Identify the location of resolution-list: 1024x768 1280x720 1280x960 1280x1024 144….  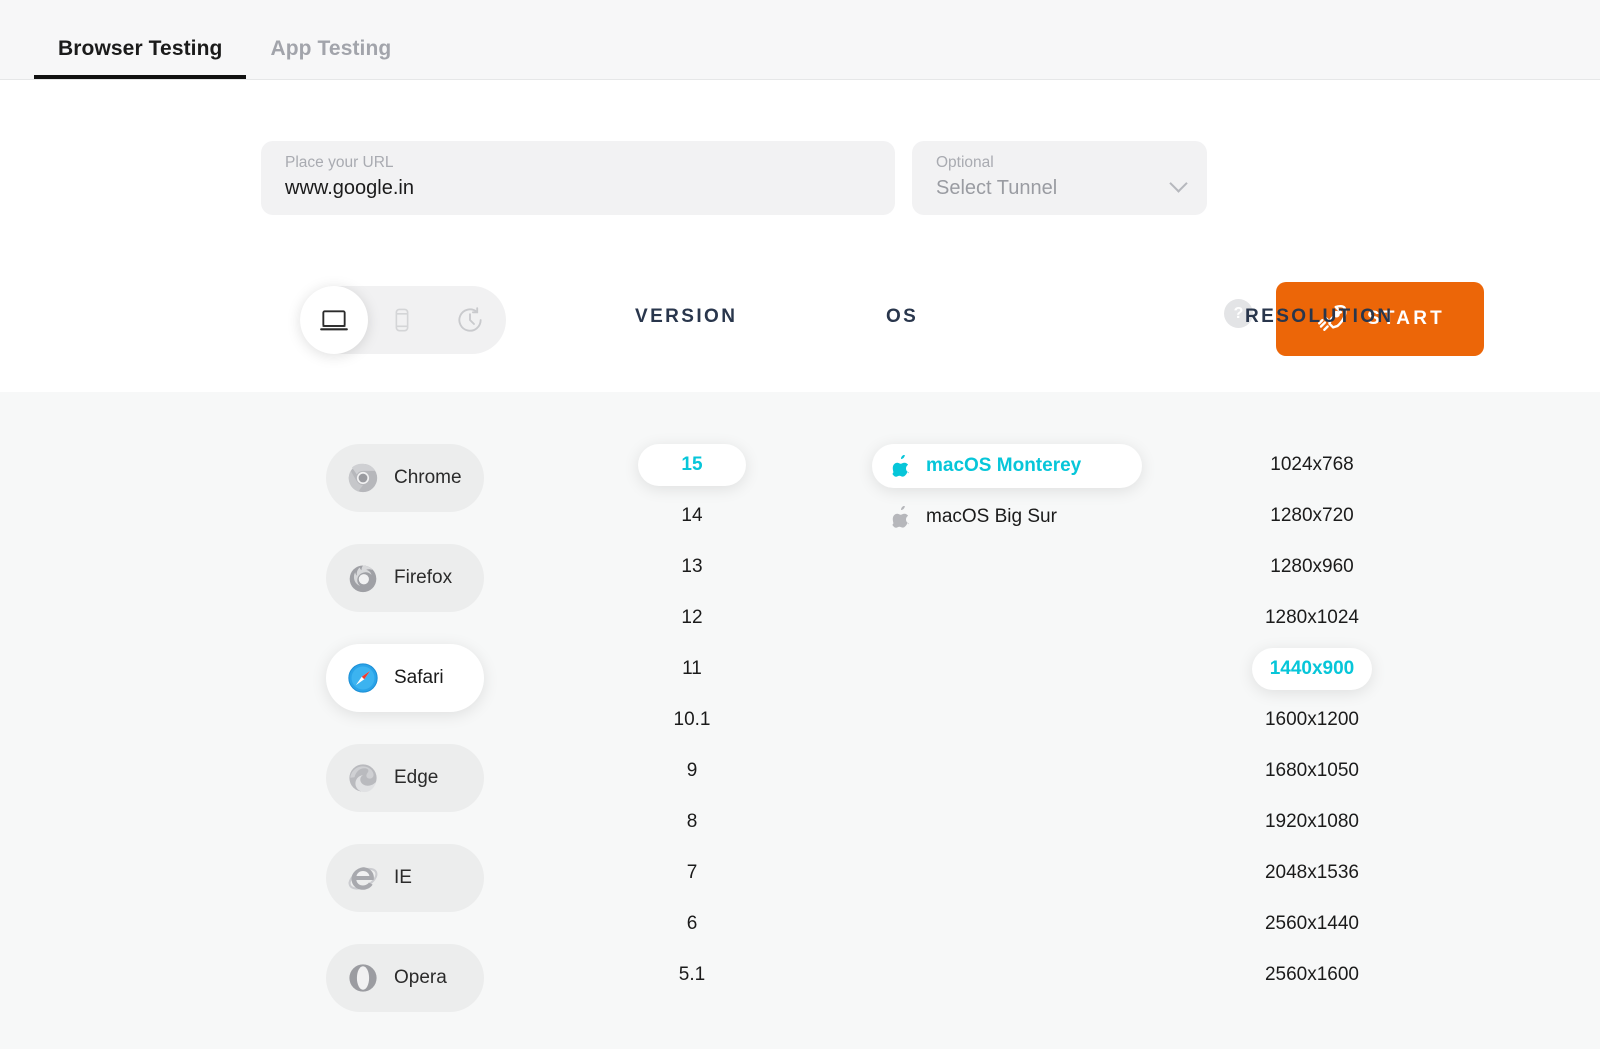
(1312, 724).